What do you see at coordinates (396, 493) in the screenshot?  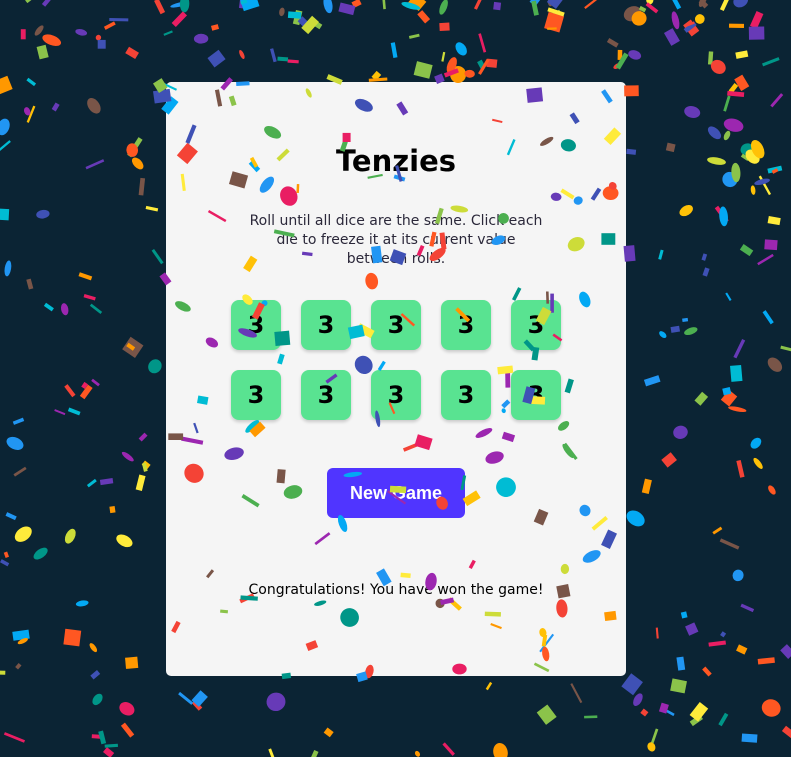 I see `new-game-button: New Game` at bounding box center [396, 493].